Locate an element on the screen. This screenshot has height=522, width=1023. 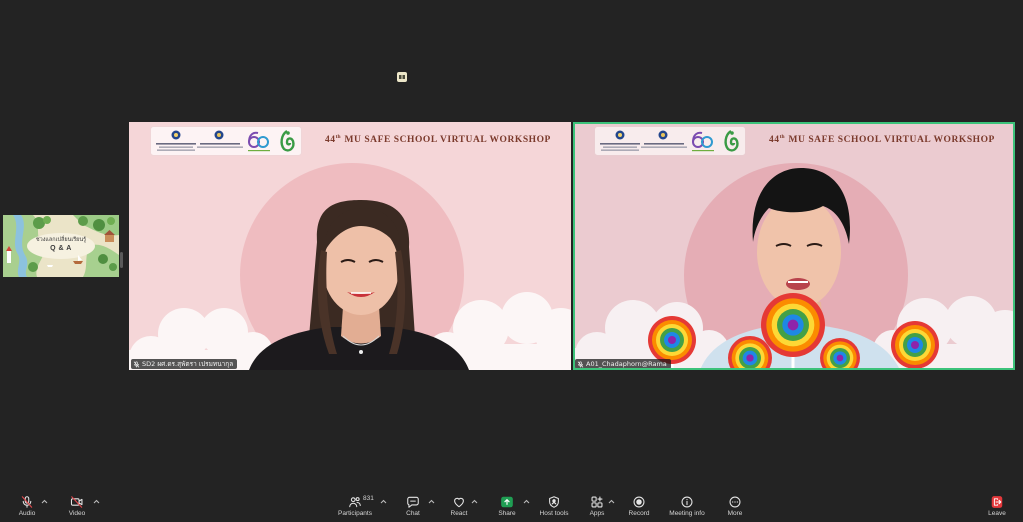
record-icon is located at coordinates (639, 502).